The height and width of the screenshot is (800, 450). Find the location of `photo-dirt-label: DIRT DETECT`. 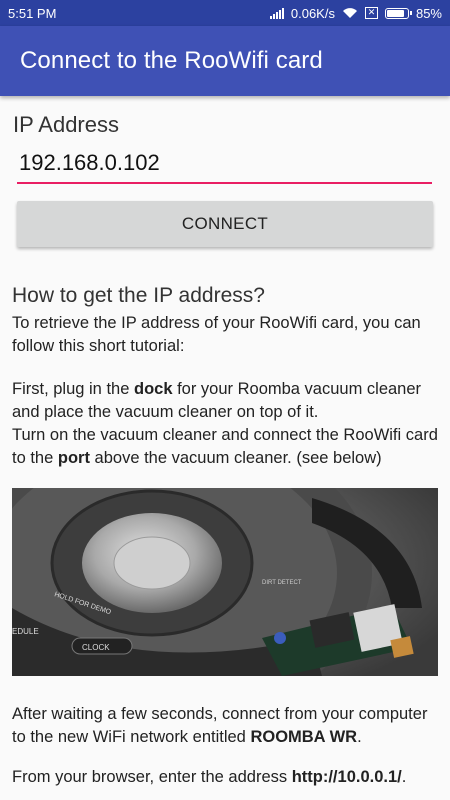

photo-dirt-label: DIRT DETECT is located at coordinates (282, 583).